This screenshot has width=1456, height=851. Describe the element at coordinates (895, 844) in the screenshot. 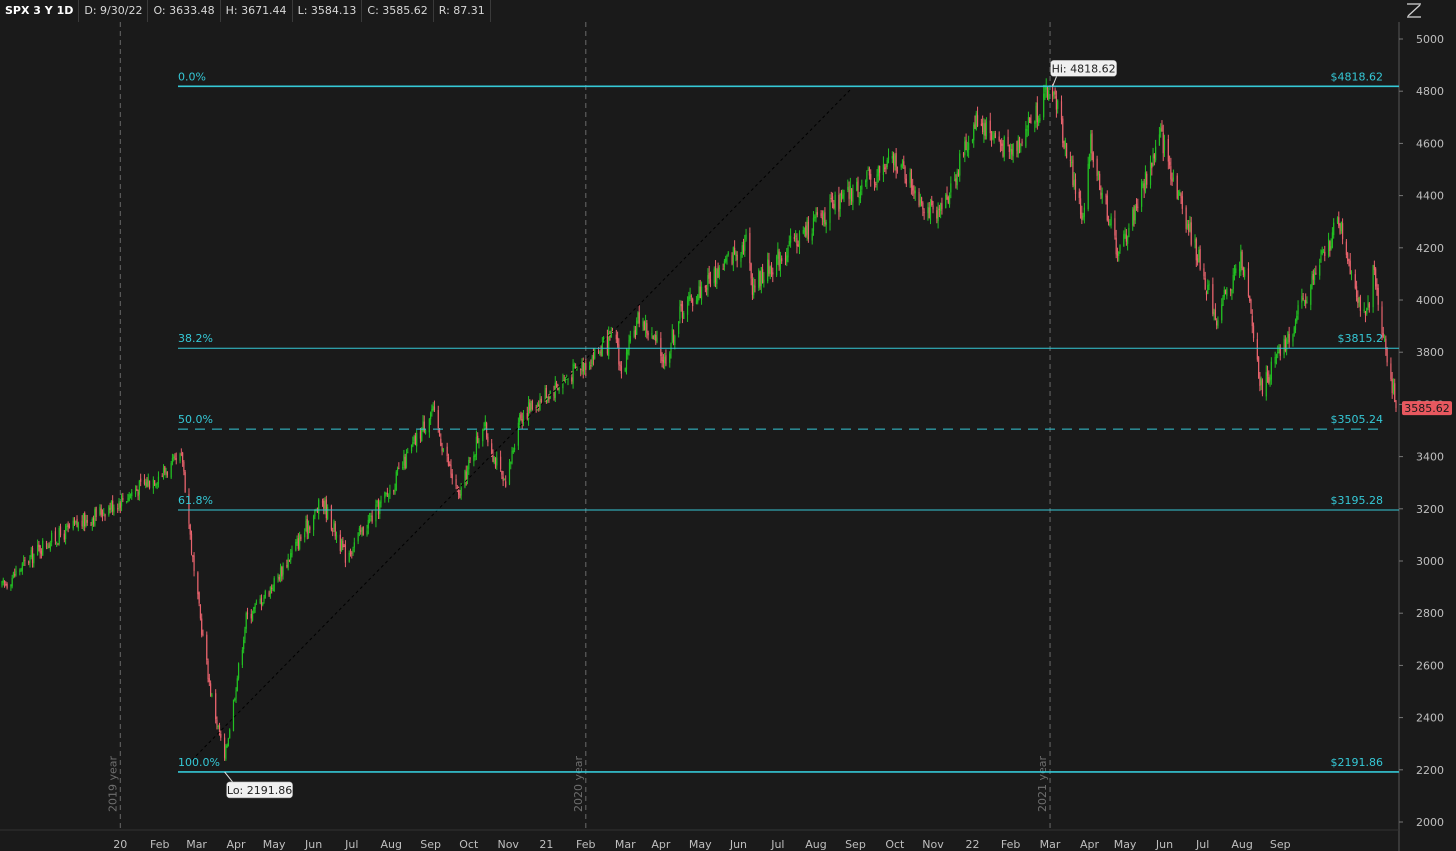

I see `x-tick-label: Oct` at that location.